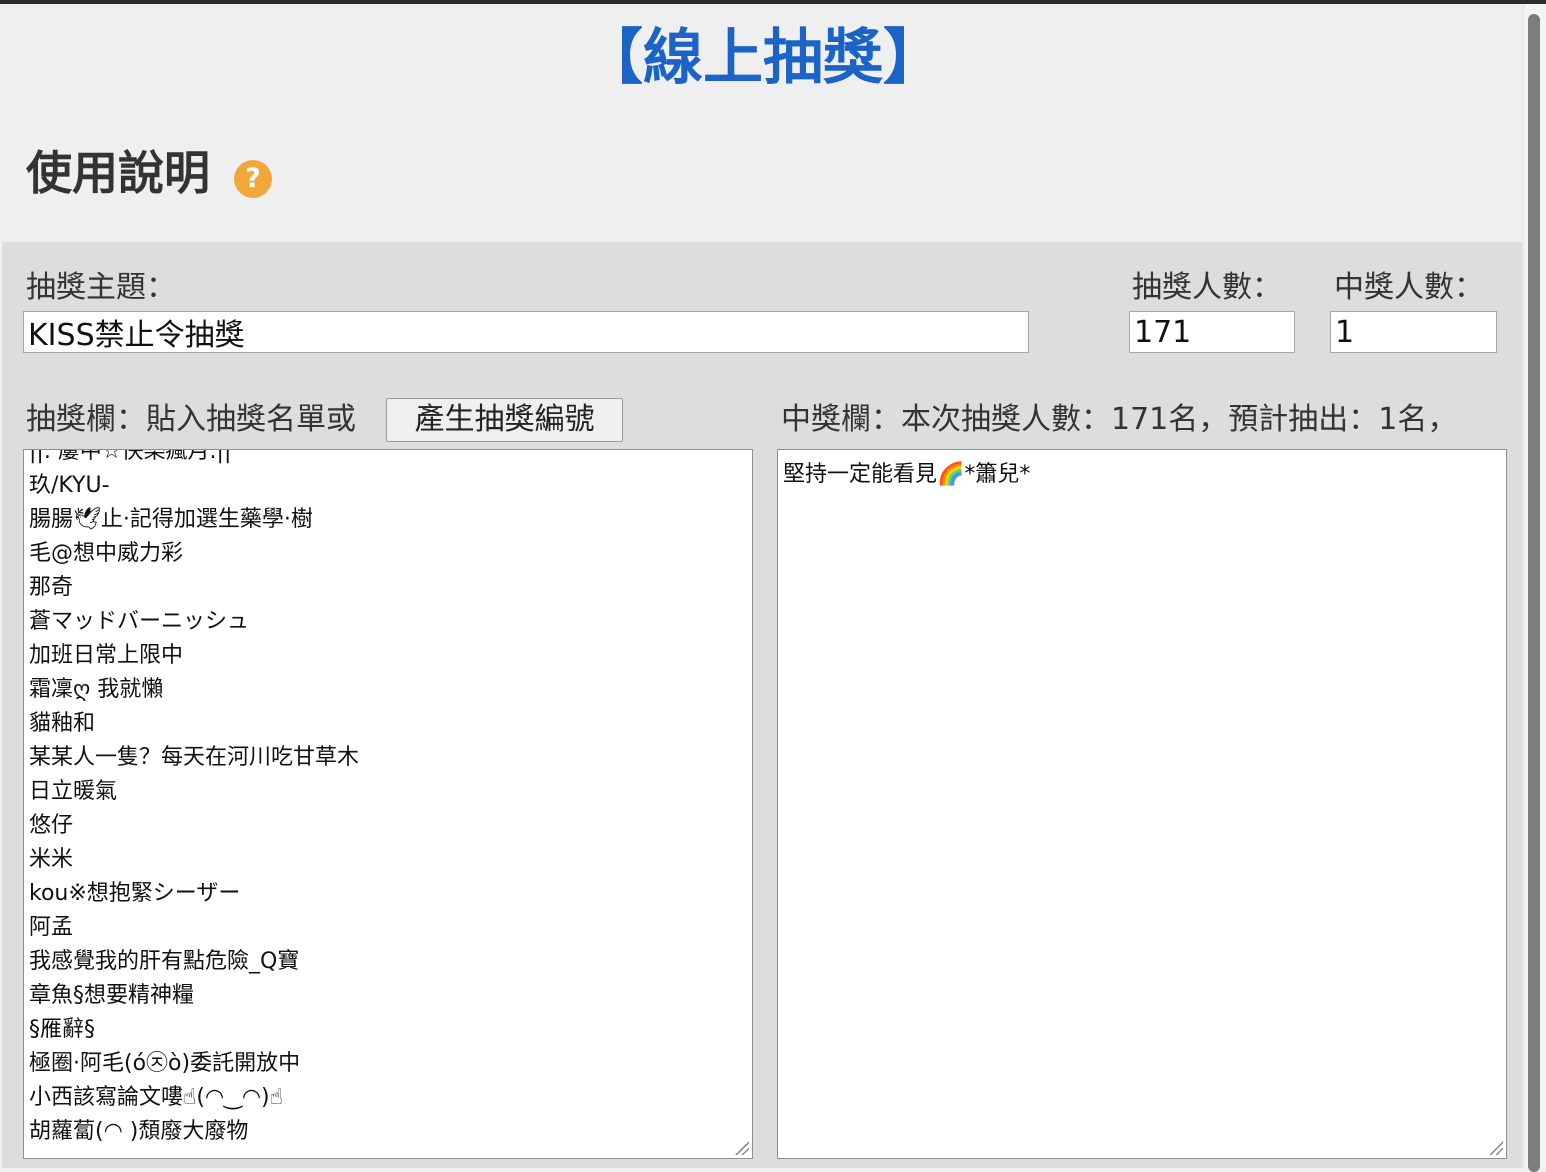  I want to click on scrollbar-thumb, so click(1534, 593).